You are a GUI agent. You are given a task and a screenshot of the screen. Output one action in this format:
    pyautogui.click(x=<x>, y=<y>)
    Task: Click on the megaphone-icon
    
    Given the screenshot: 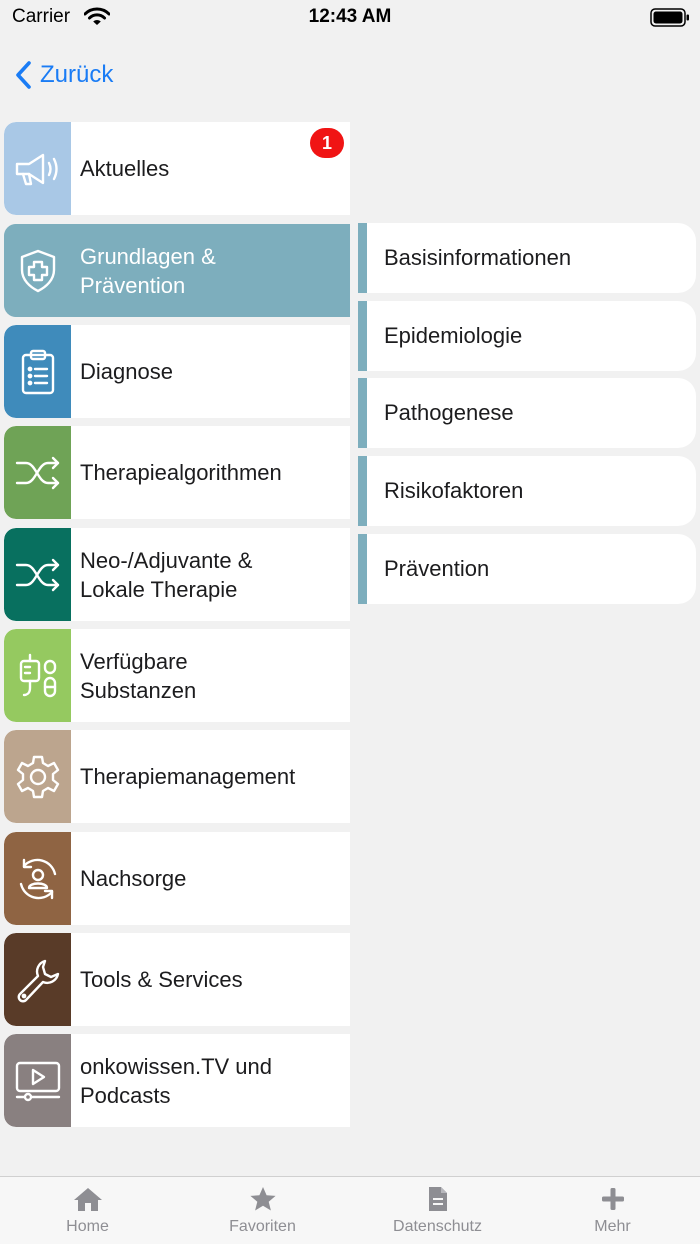 What is the action you would take?
    pyautogui.click(x=36, y=169)
    